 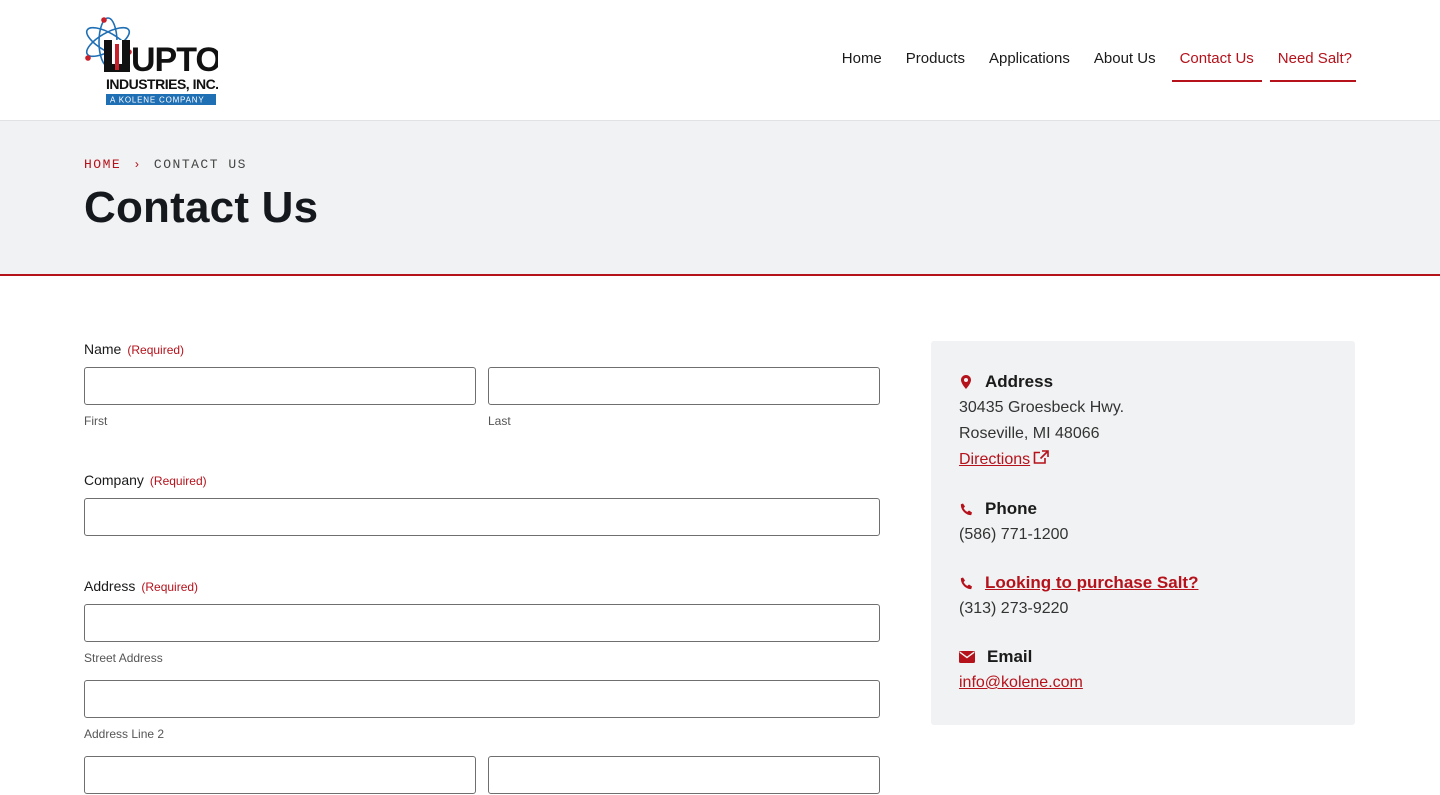 I want to click on company-label: Company (Required), so click(x=482, y=480).